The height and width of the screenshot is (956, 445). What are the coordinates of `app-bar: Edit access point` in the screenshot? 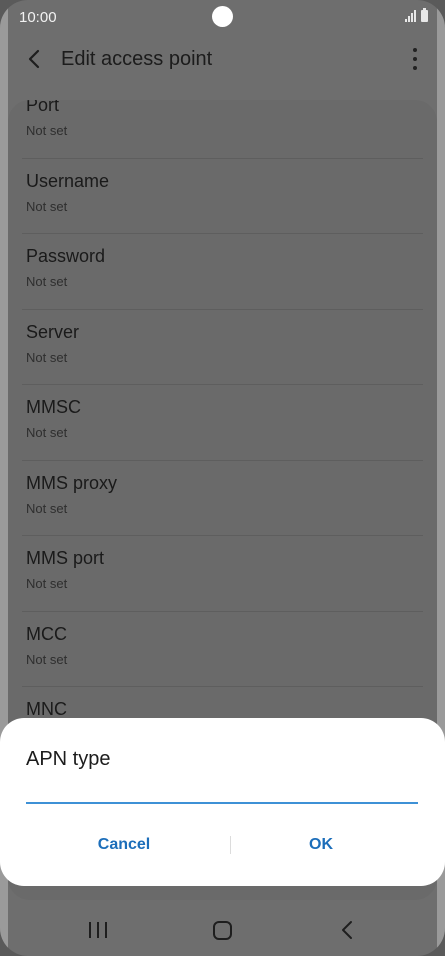 It's located at (222, 60).